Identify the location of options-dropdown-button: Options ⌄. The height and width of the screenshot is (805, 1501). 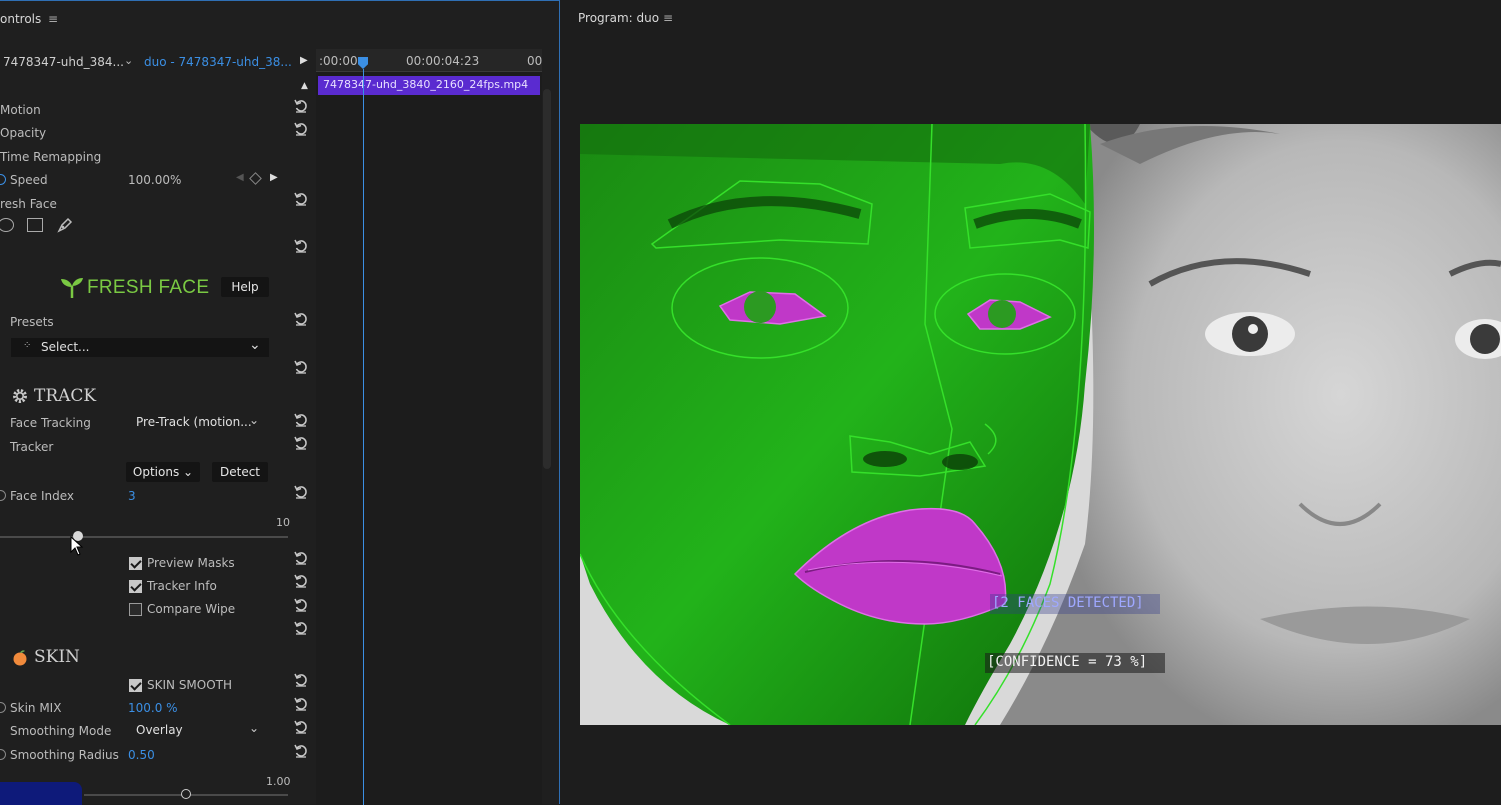
(163, 472).